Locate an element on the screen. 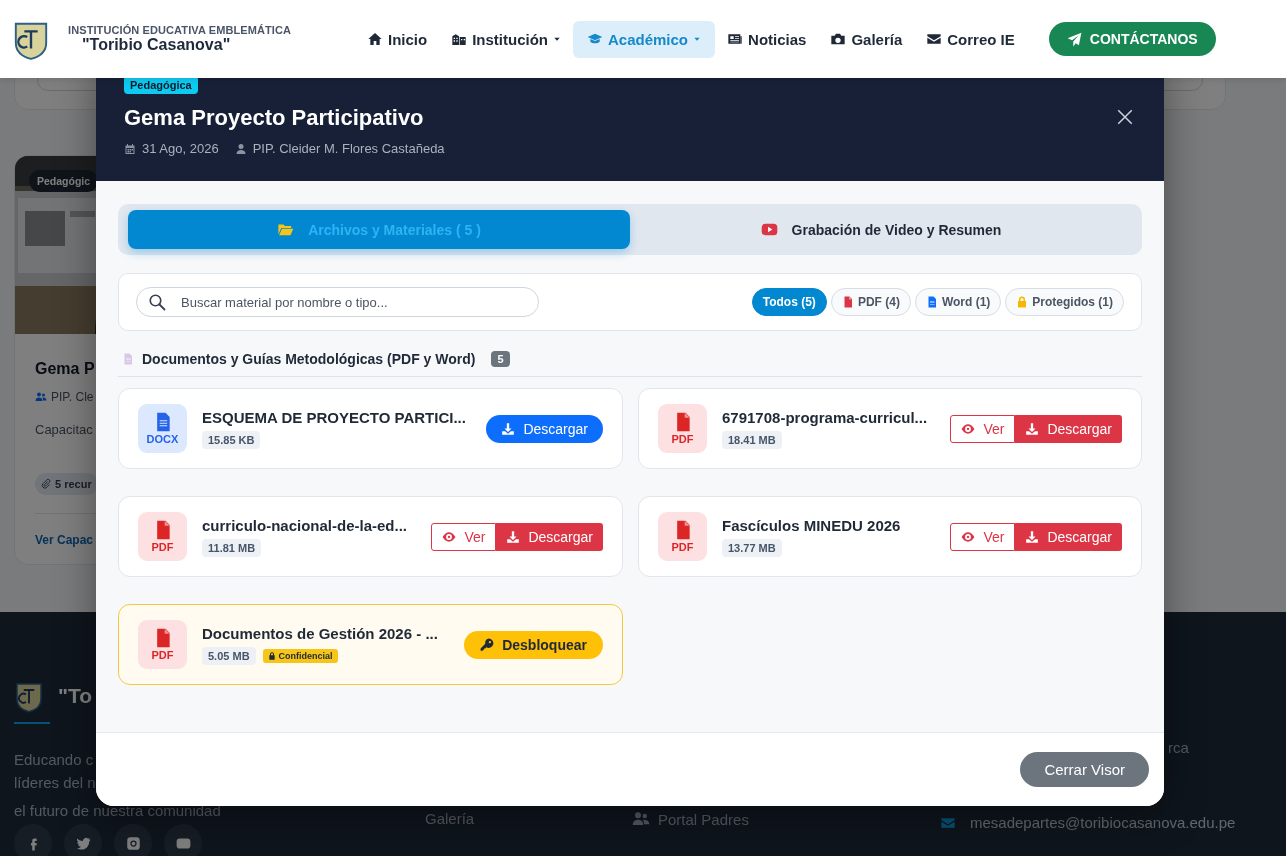  calendar-icon is located at coordinates (130, 148).